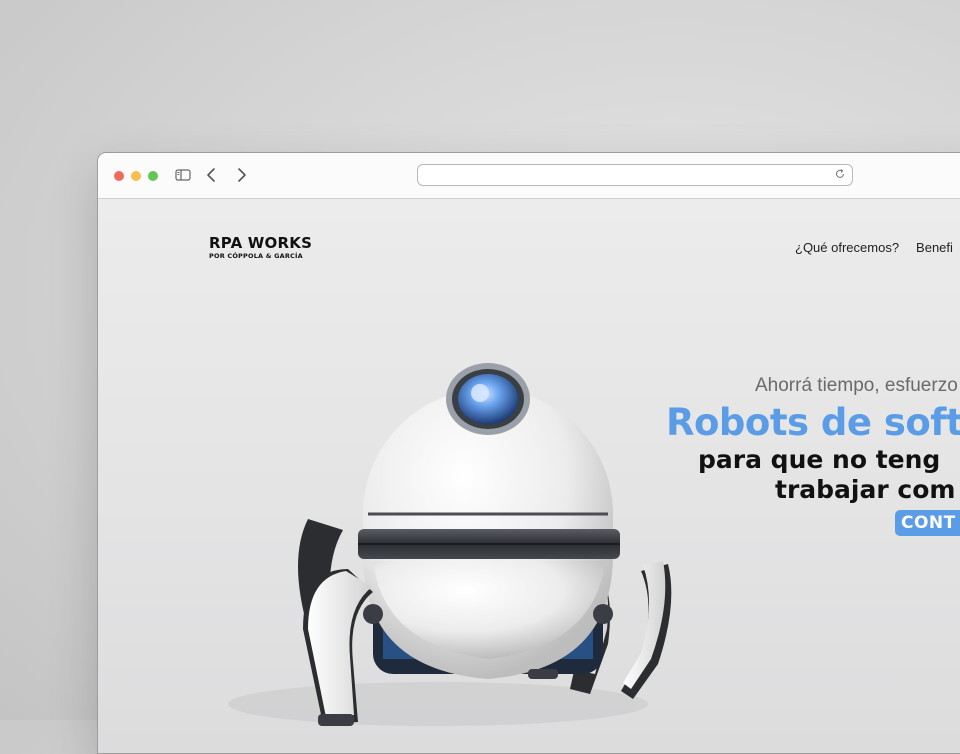 Image resolution: width=960 pixels, height=754 pixels. I want to click on hero-subline-1: para que no teng, so click(819, 459).